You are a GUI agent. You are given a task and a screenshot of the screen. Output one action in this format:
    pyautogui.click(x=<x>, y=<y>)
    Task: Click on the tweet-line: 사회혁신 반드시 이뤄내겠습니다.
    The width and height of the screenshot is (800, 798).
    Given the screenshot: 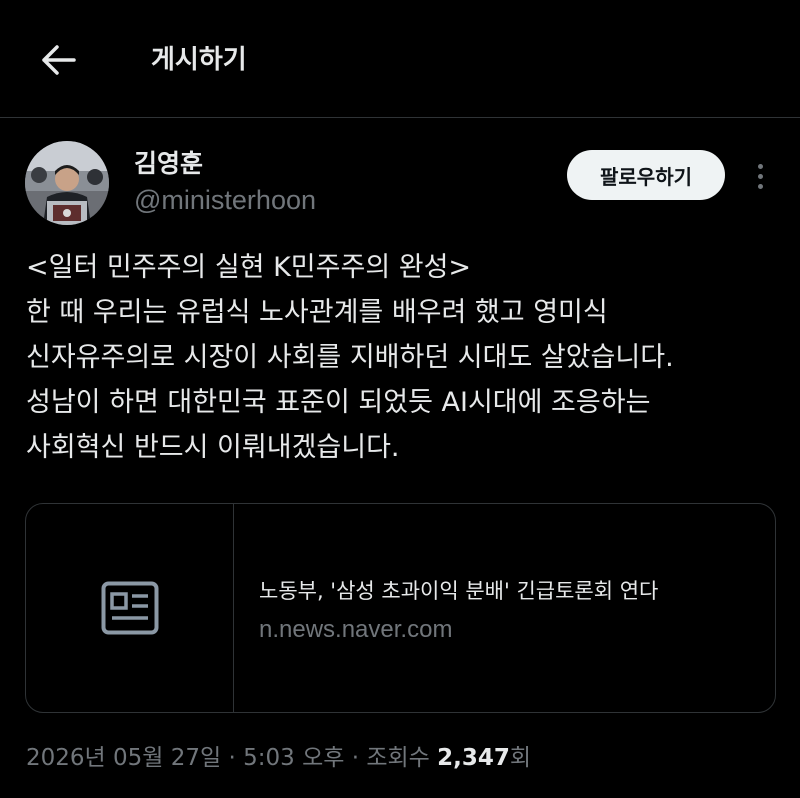 What is the action you would take?
    pyautogui.click(x=213, y=447)
    